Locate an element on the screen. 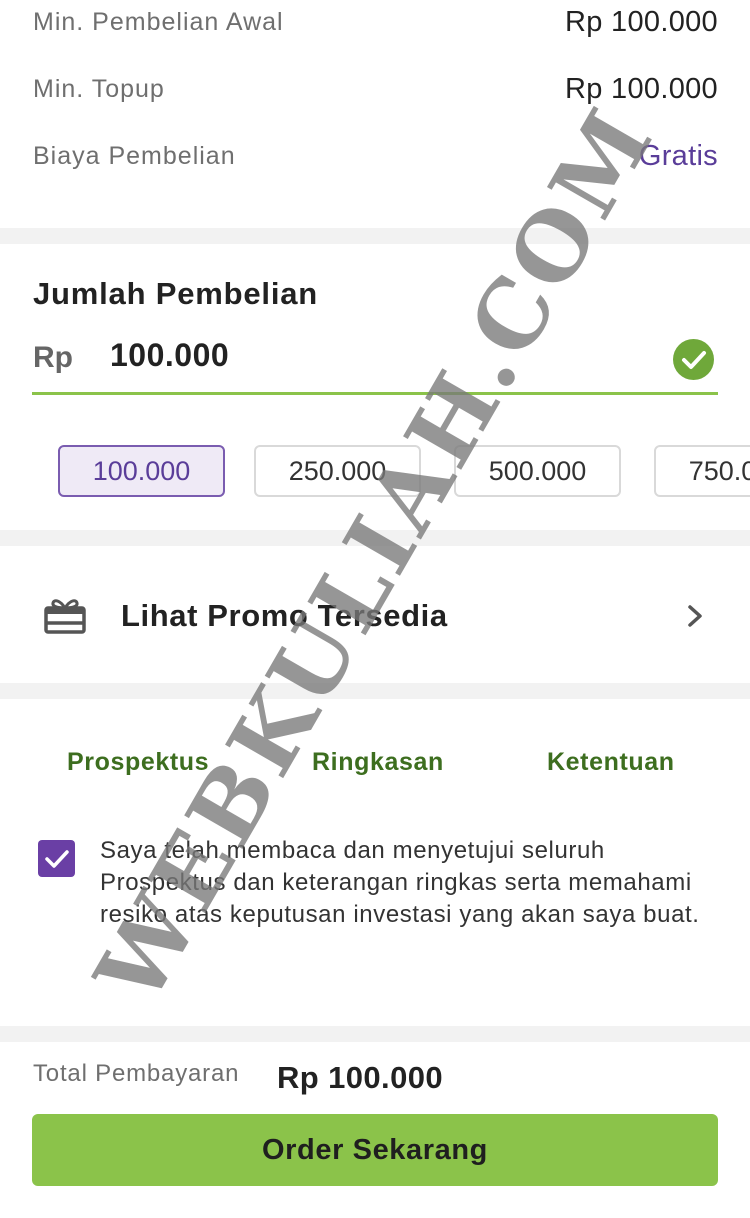  purchase-fee-row: Biaya Pembelian Gratis is located at coordinates (375, 156).